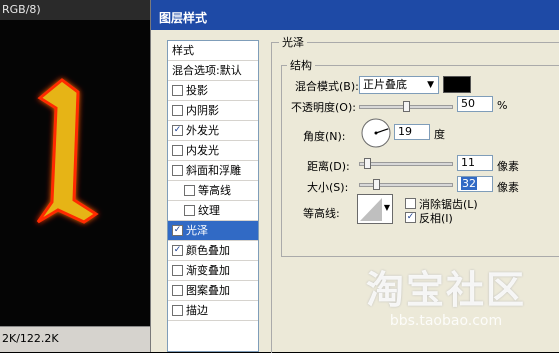  What do you see at coordinates (355, 15) in the screenshot?
I see `dialog-titlebar: 图层样式` at bounding box center [355, 15].